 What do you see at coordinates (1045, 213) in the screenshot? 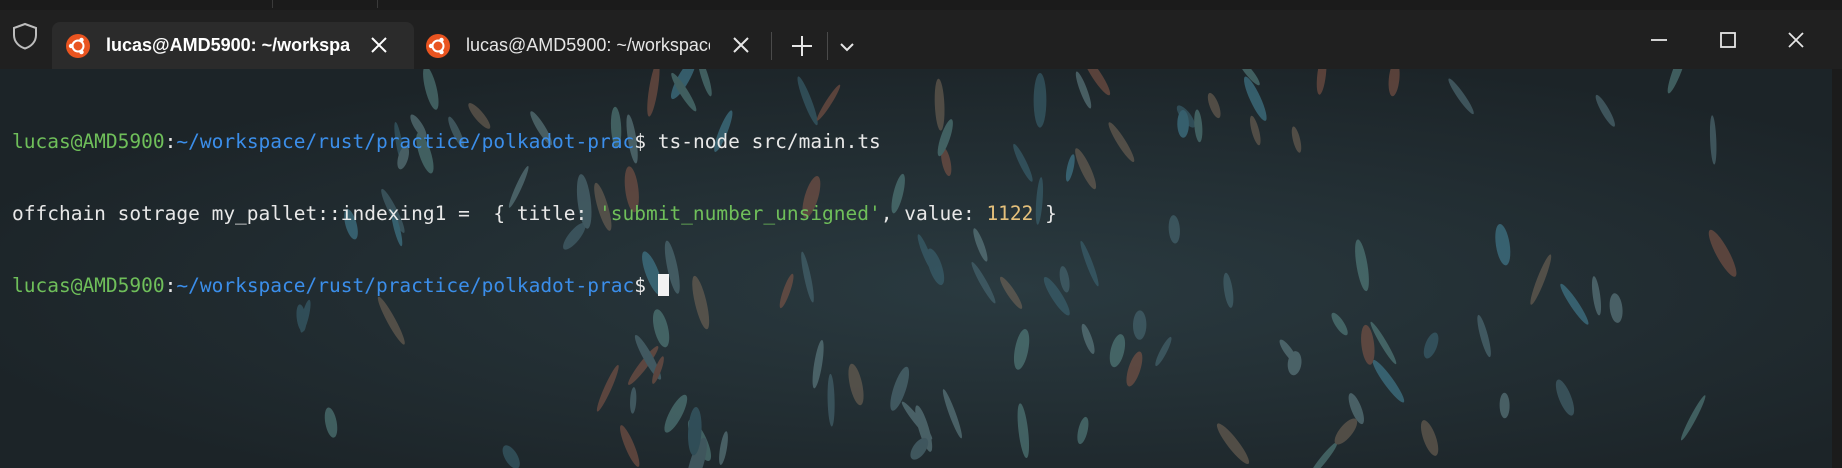
I see `output-suffix: }` at bounding box center [1045, 213].